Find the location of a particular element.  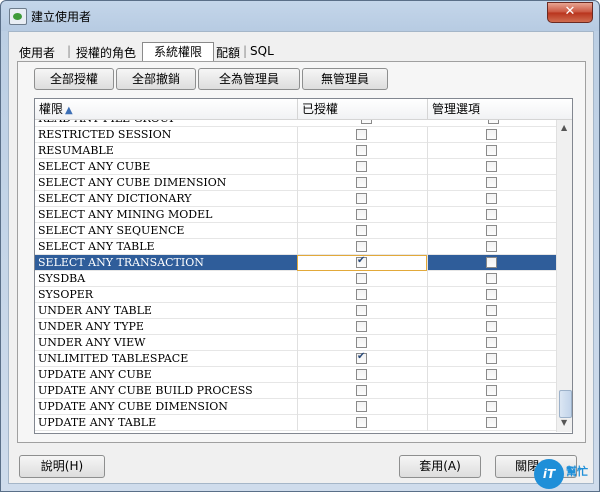

scroll-down-arrow-icon: ▼ is located at coordinates (564, 422).